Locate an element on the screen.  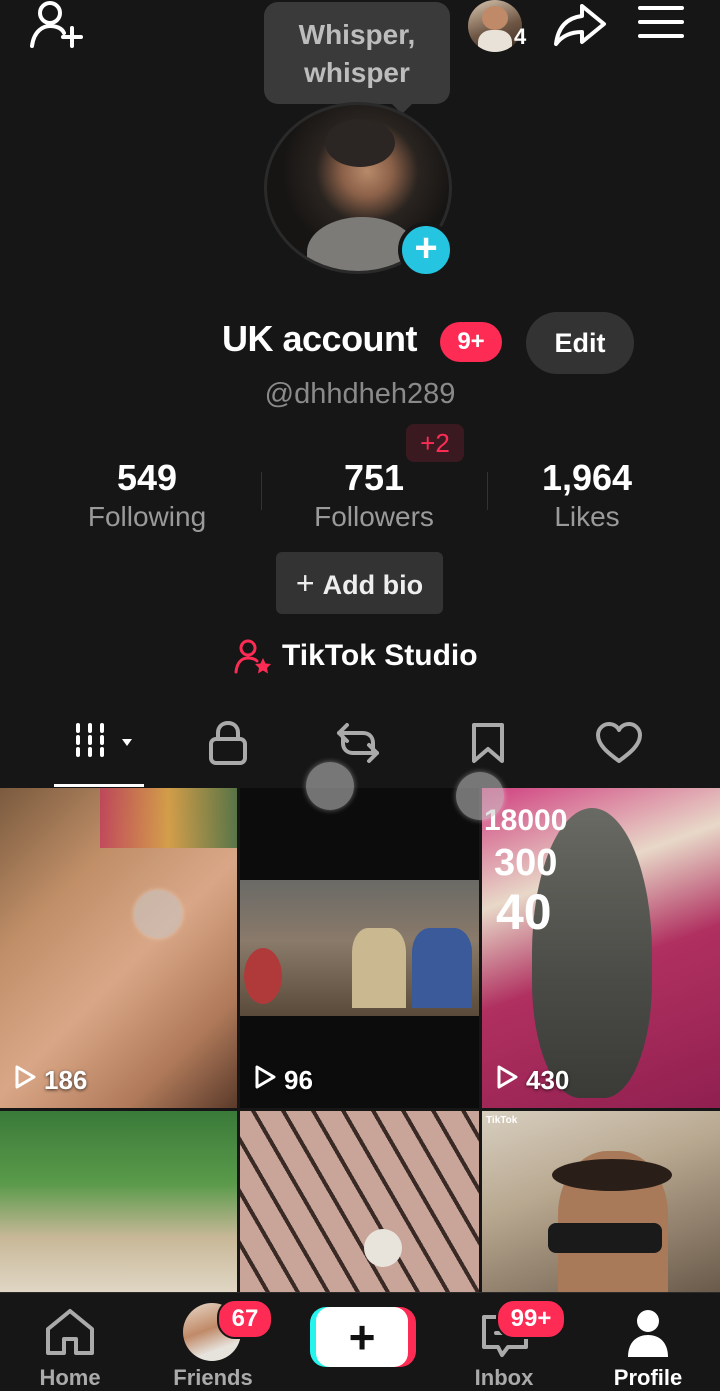
video-thumbnail-2: 96 is located at coordinates (359, 948).